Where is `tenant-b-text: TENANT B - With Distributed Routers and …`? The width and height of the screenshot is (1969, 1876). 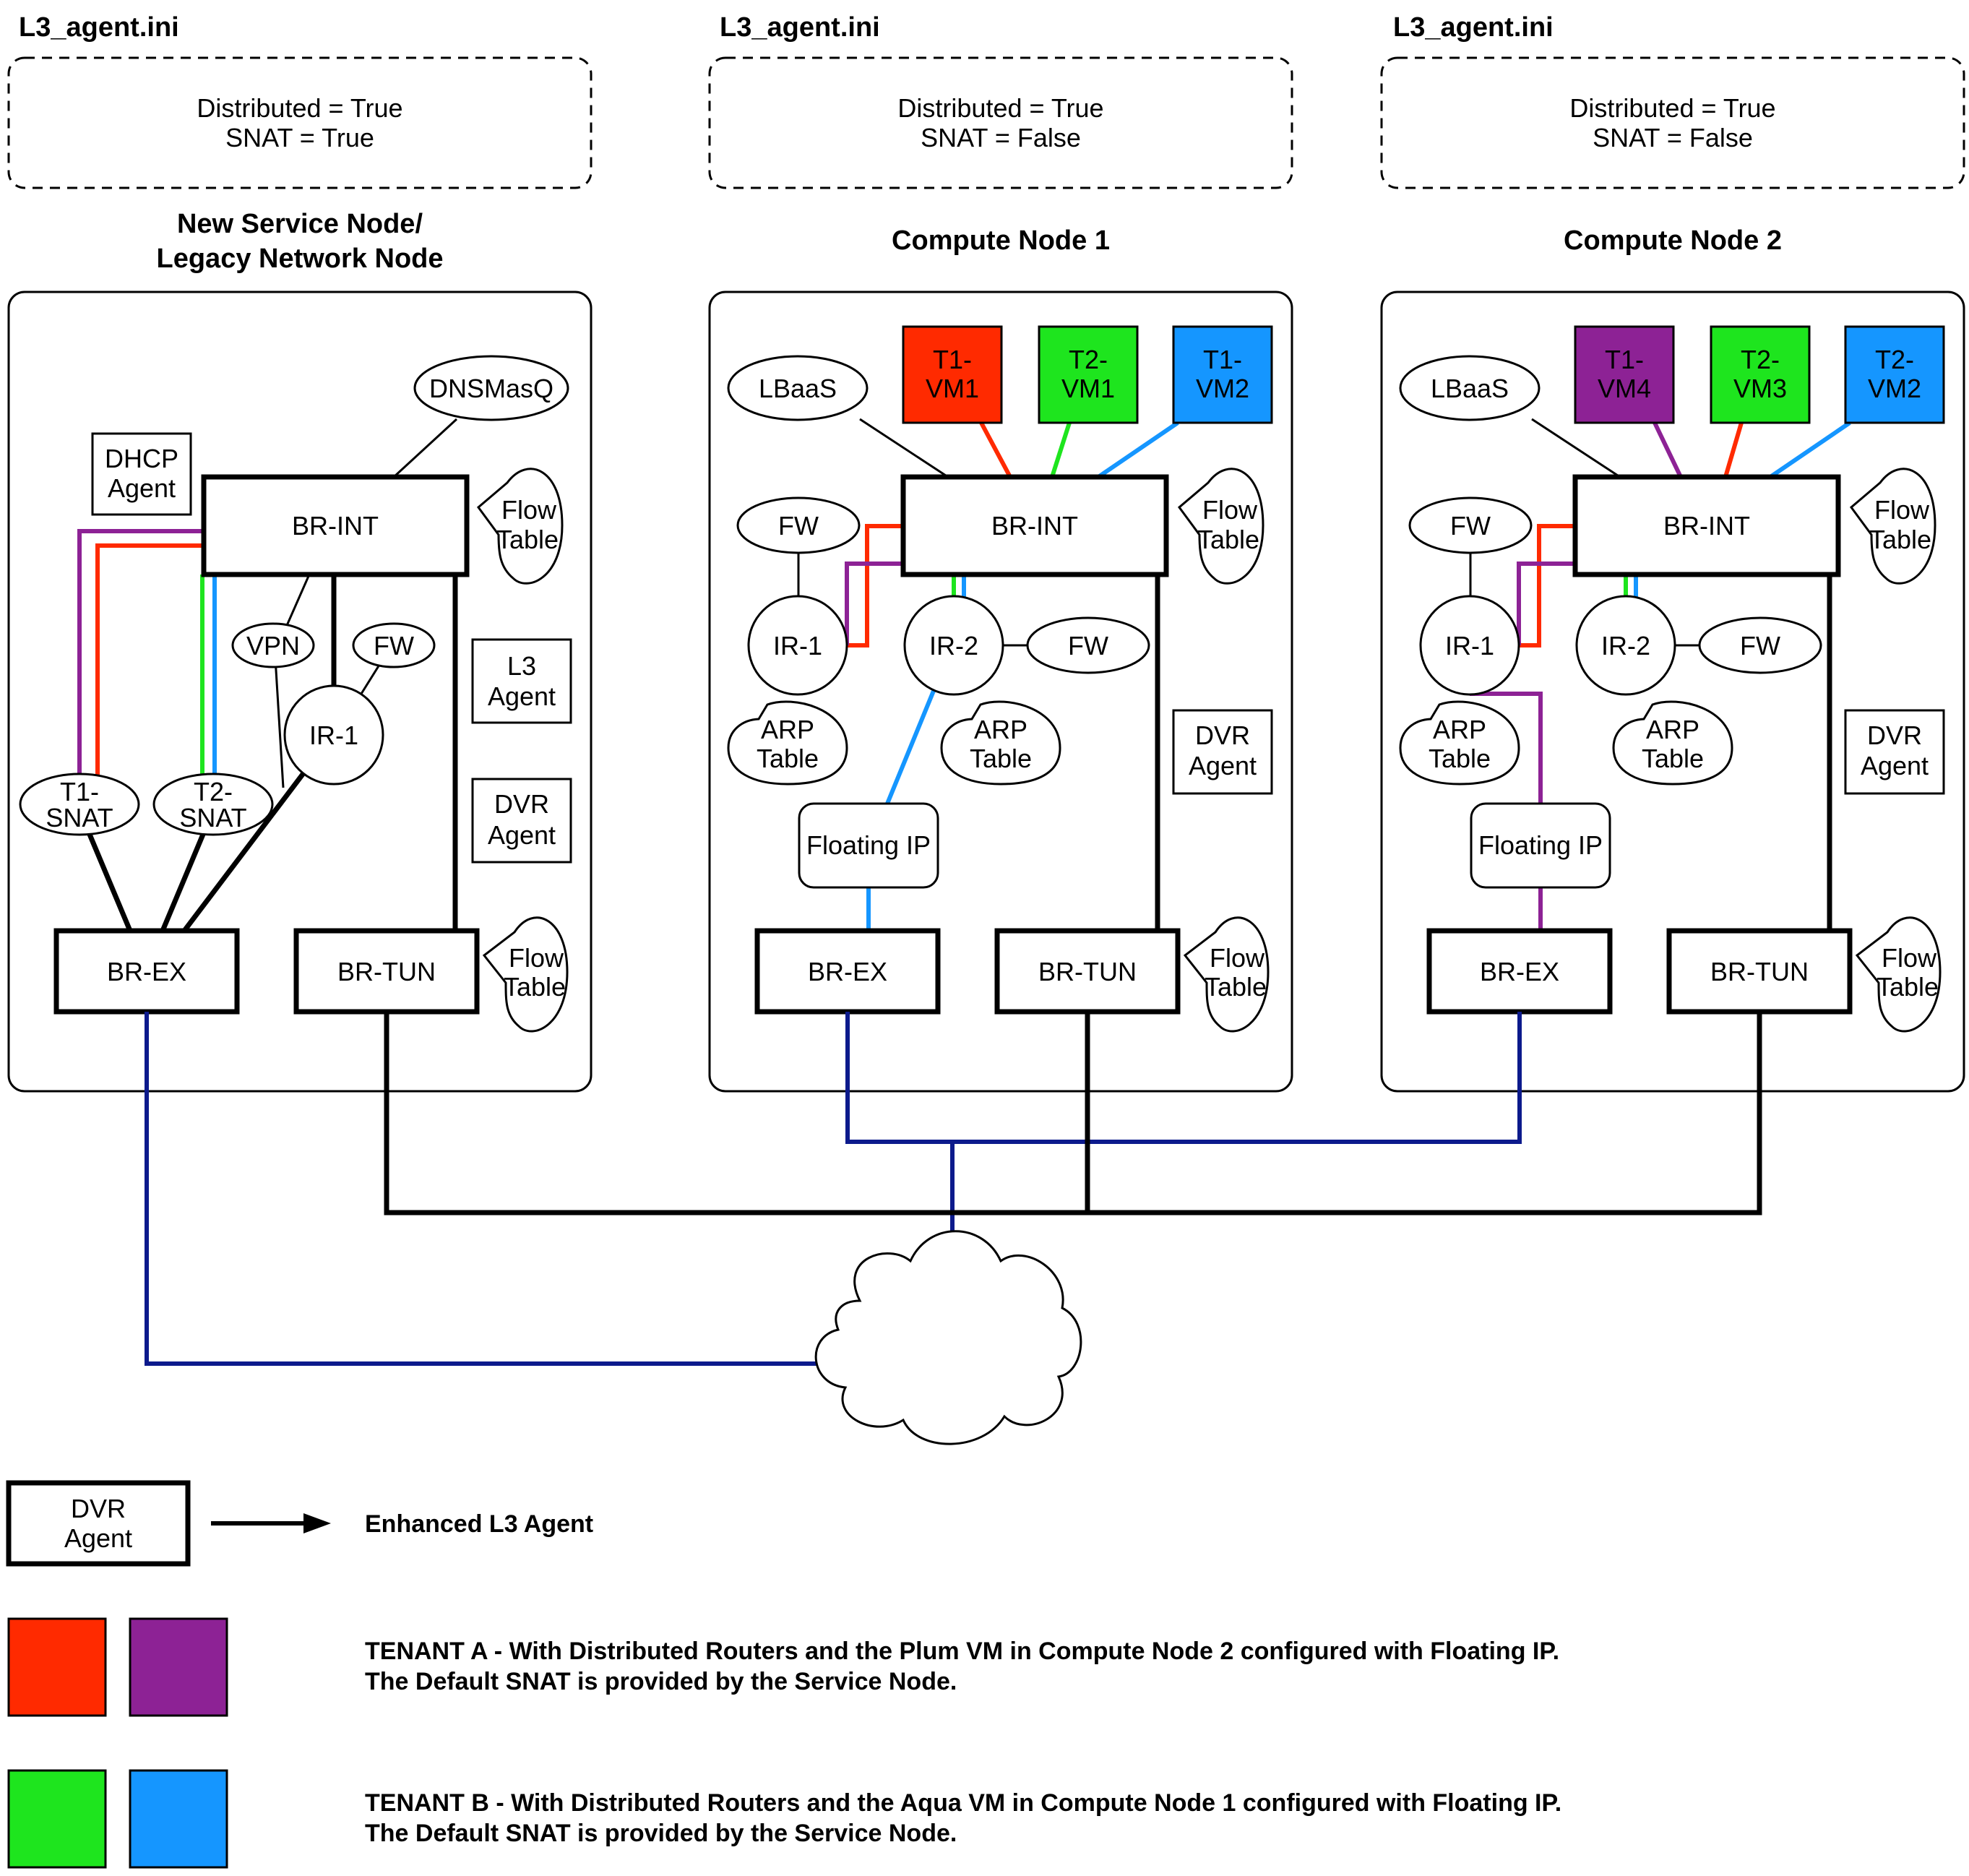 tenant-b-text: TENANT B - With Distributed Routers and … is located at coordinates (963, 1803).